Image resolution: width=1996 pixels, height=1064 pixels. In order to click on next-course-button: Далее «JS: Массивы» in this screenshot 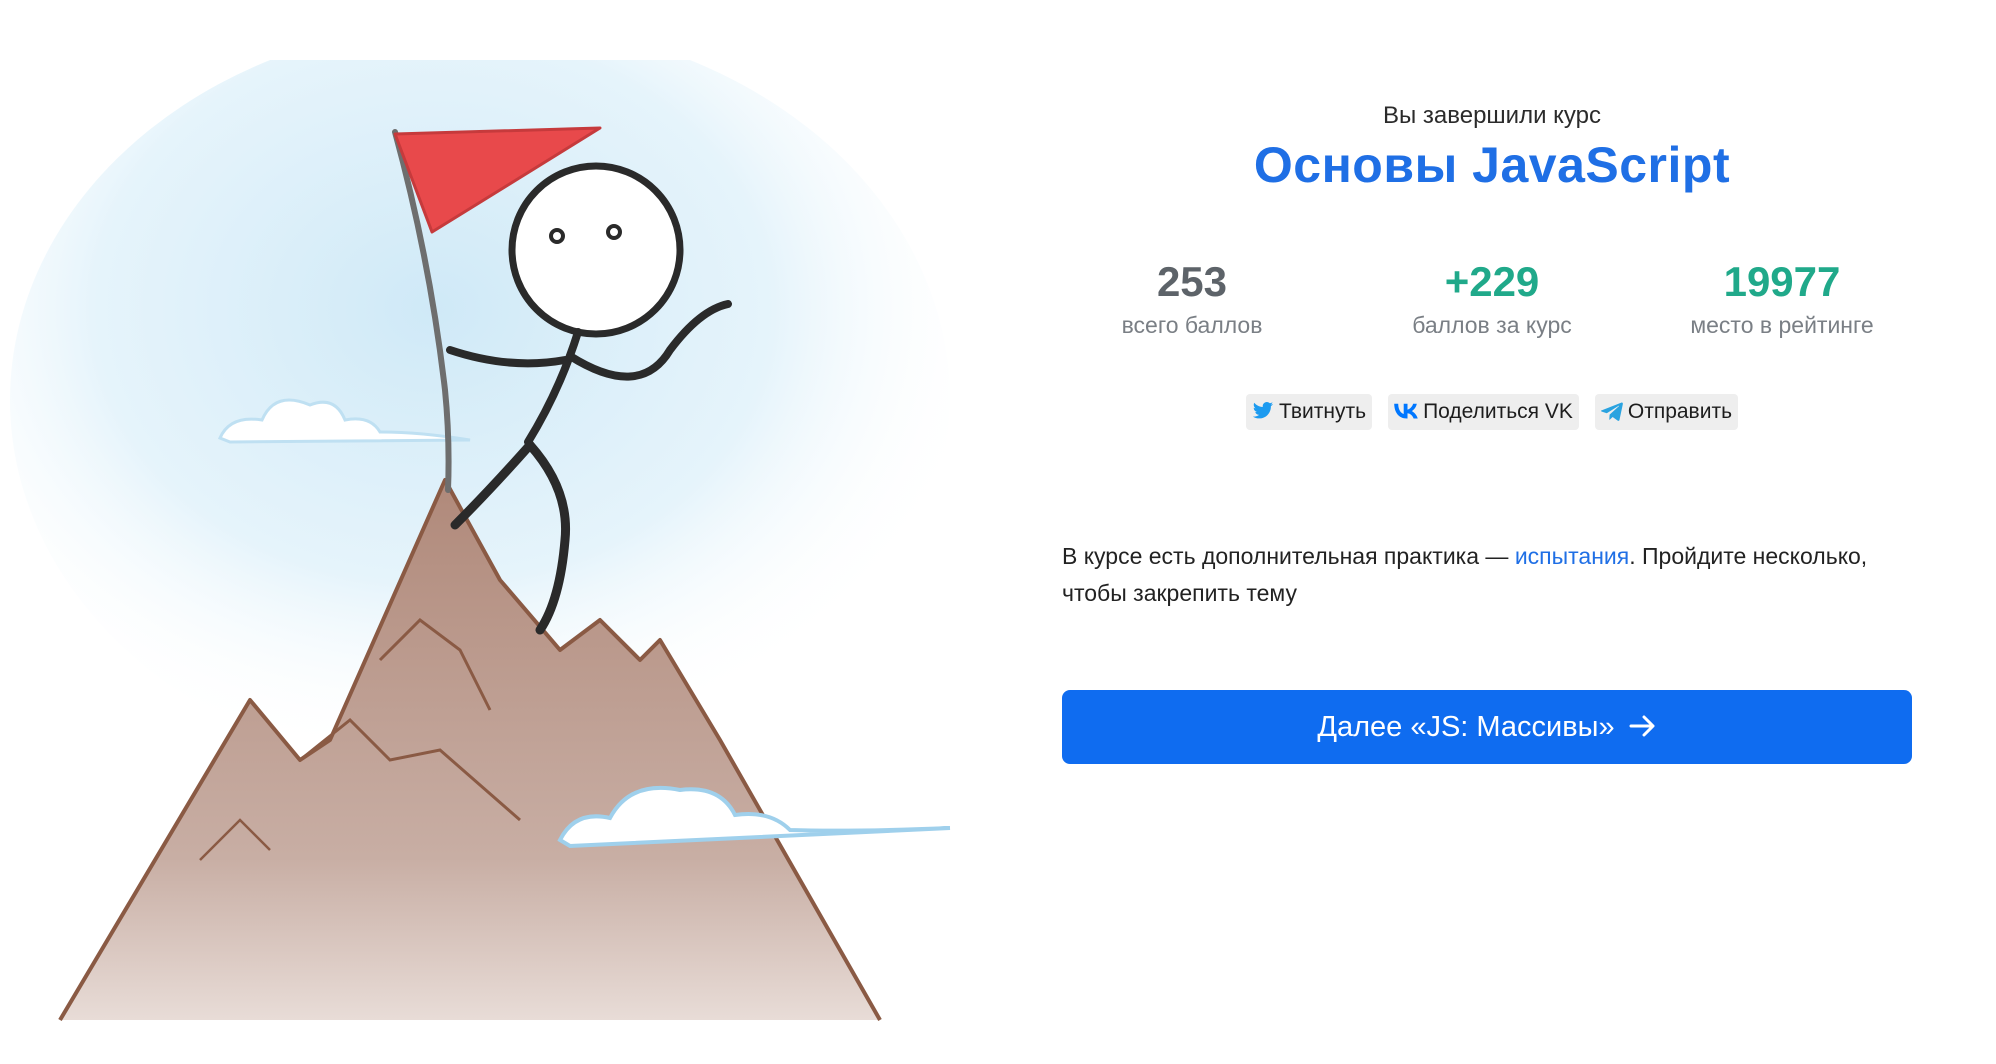, I will do `click(1487, 727)`.